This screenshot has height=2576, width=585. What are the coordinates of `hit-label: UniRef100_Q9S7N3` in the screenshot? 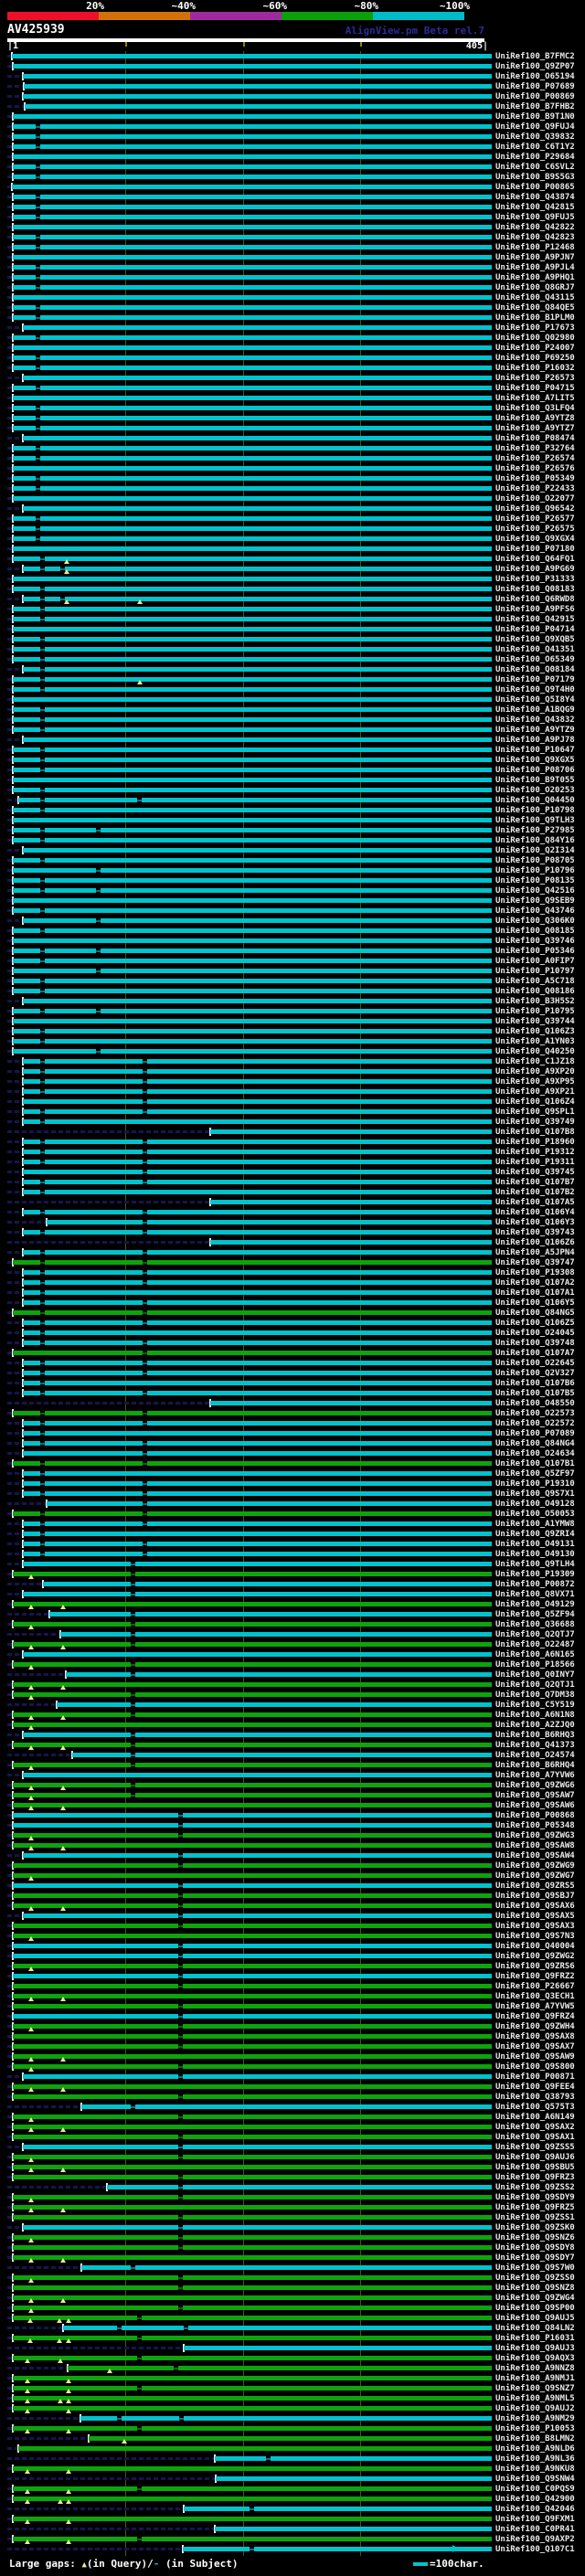 It's located at (535, 1936).